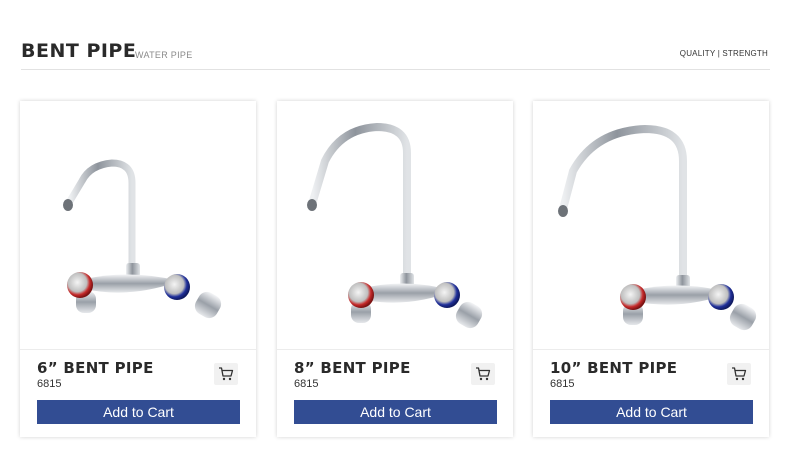  Describe the element at coordinates (352, 368) in the screenshot. I see `product-name: 8” BENT PIPE` at that location.